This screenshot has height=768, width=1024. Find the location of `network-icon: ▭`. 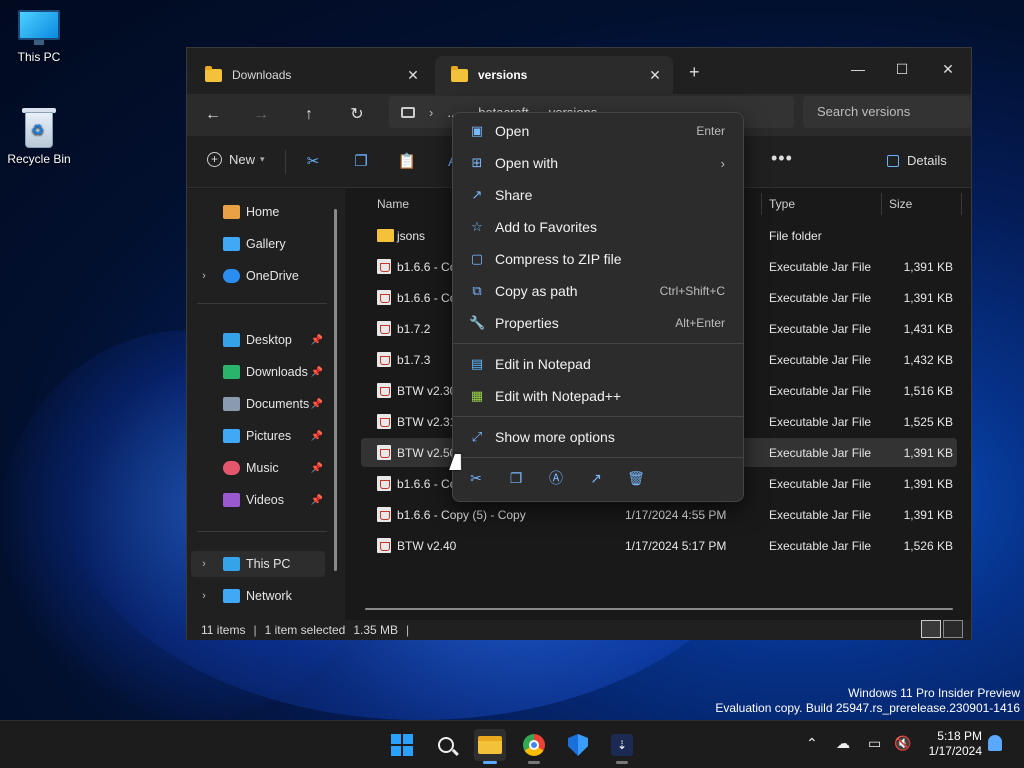

network-icon: ▭ is located at coordinates (874, 743).